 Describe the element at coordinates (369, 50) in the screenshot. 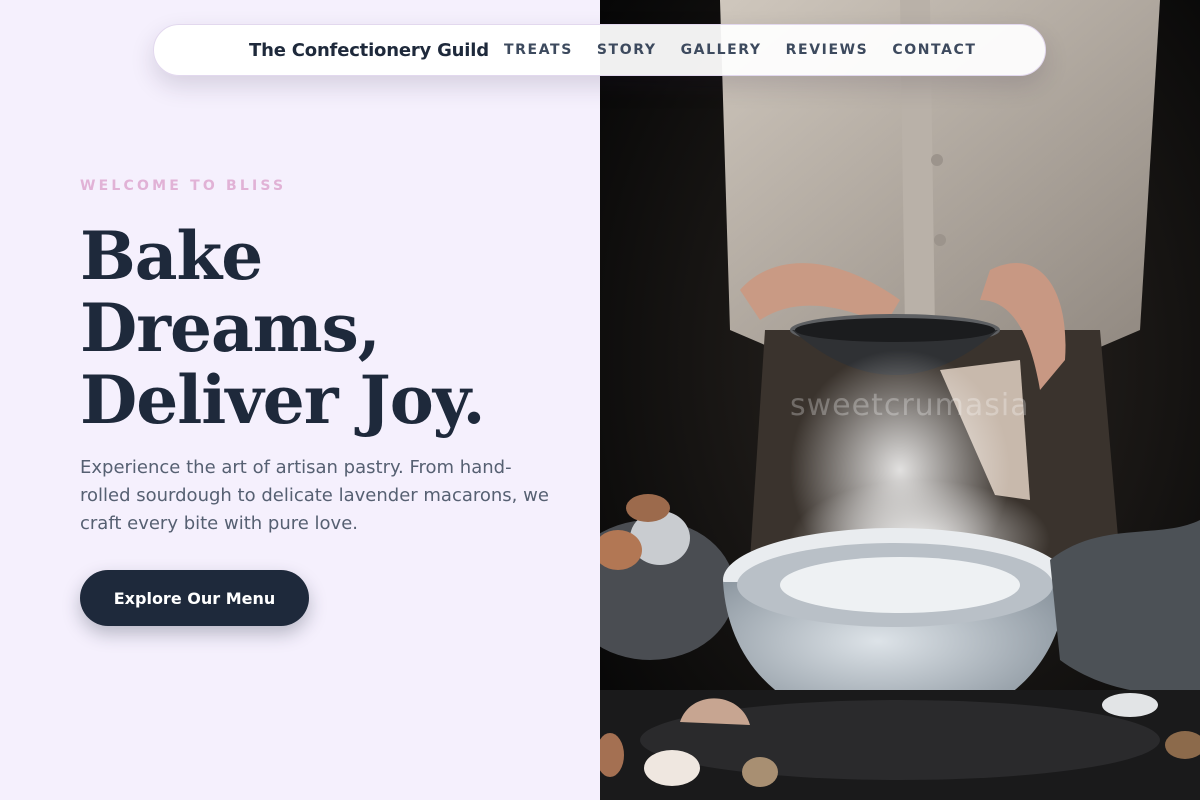

I see `brand-name: The Confectionery Guild` at that location.